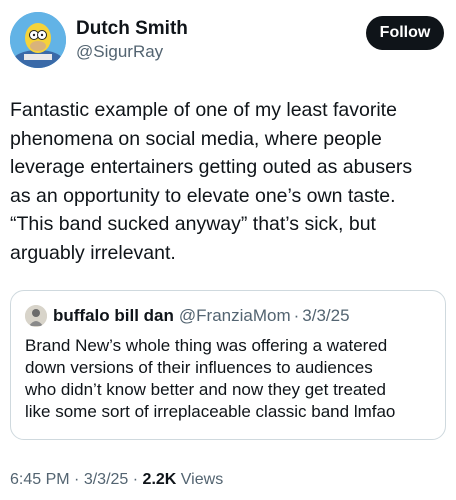 Image resolution: width=456 pixels, height=500 pixels. What do you see at coordinates (113, 316) in the screenshot?
I see `quoted-author-name: buffalo bill dan` at bounding box center [113, 316].